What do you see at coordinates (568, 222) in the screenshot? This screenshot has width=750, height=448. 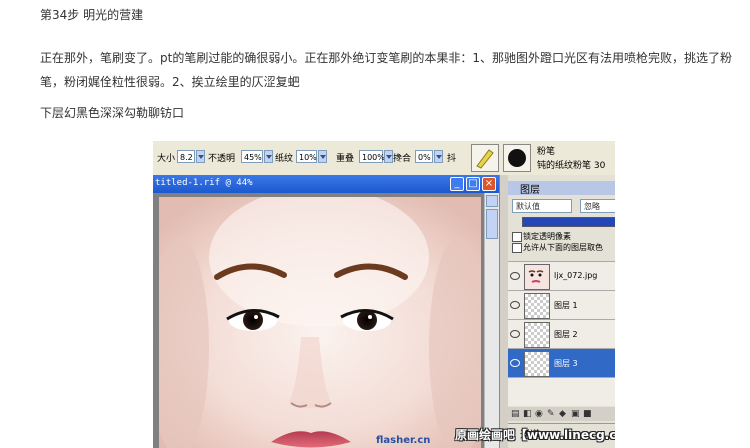 I see `layer-opacity-slider` at bounding box center [568, 222].